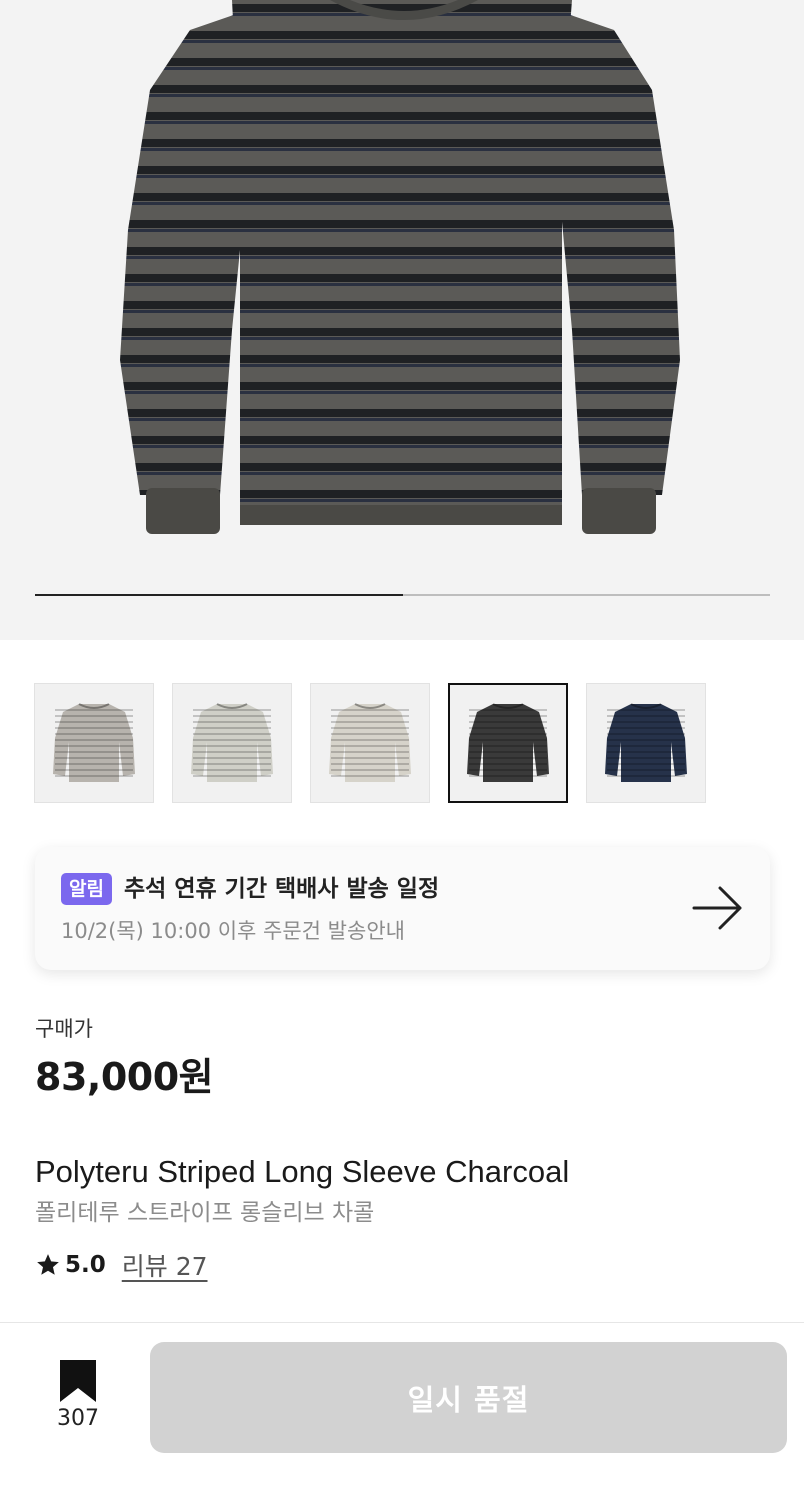  I want to click on color-thumbnail-ivory-stripe, so click(370, 743).